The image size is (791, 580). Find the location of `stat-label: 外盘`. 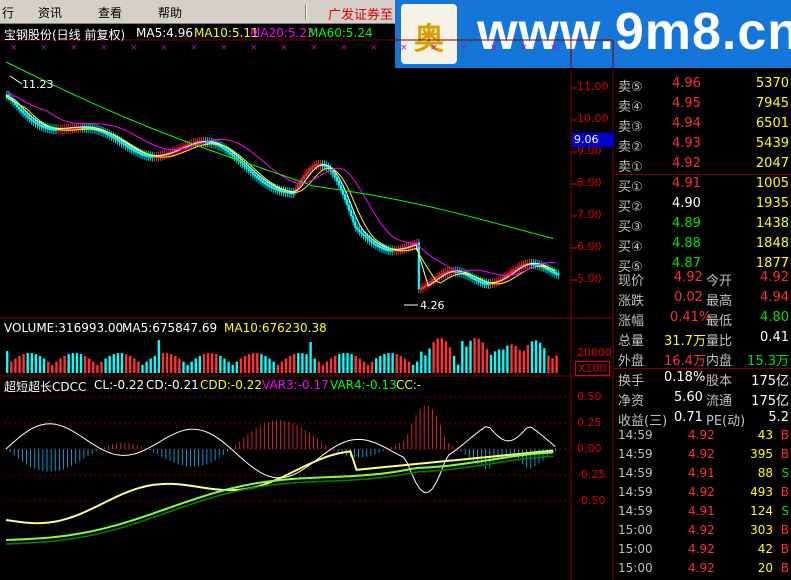

stat-label: 外盘 is located at coordinates (631, 361).